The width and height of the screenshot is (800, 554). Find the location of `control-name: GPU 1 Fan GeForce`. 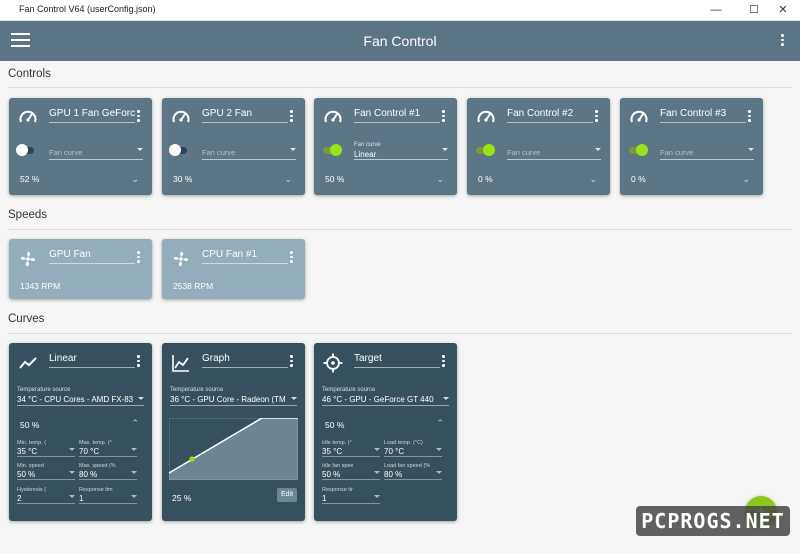

control-name: GPU 1 Fan GeForce is located at coordinates (92, 115).